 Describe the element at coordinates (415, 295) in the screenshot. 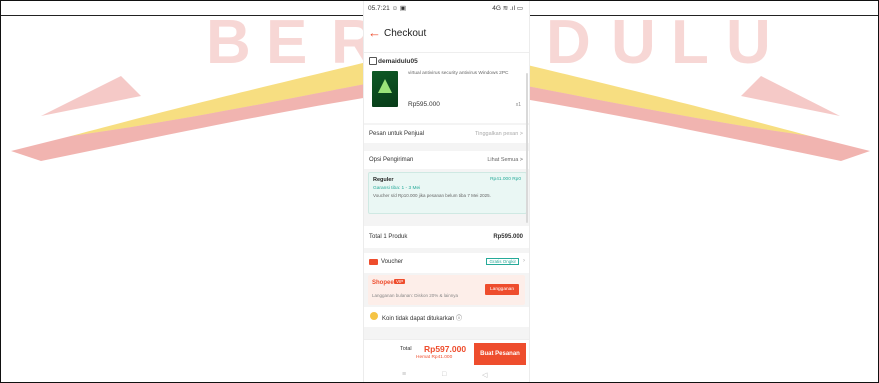

I see `vip-description: Langganan bulanan: Diskon 20% & lainnya` at that location.